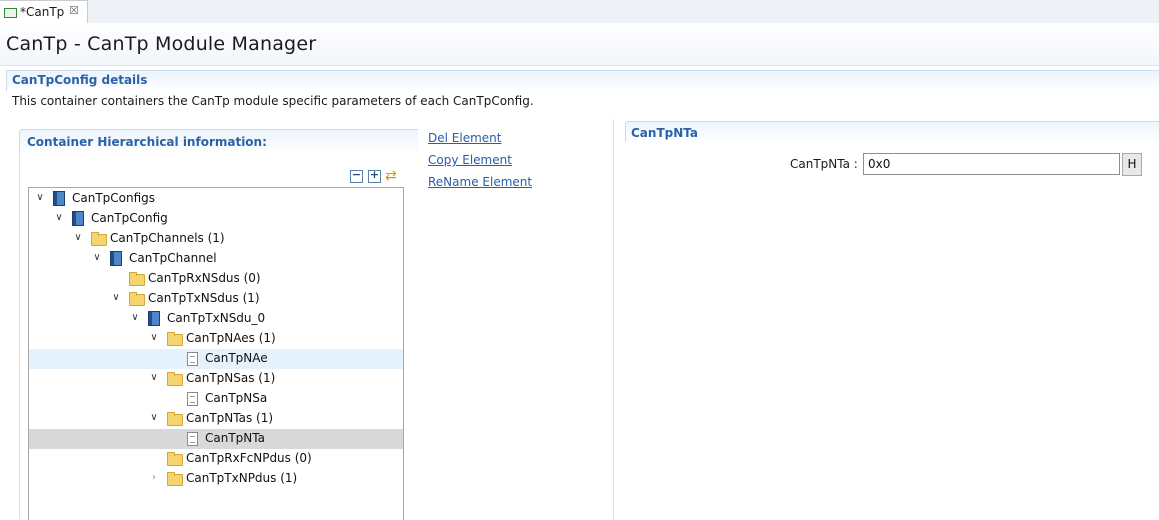 The height and width of the screenshot is (520, 1159). I want to click on tree-item: ∨ CanTpChannel, so click(216, 259).